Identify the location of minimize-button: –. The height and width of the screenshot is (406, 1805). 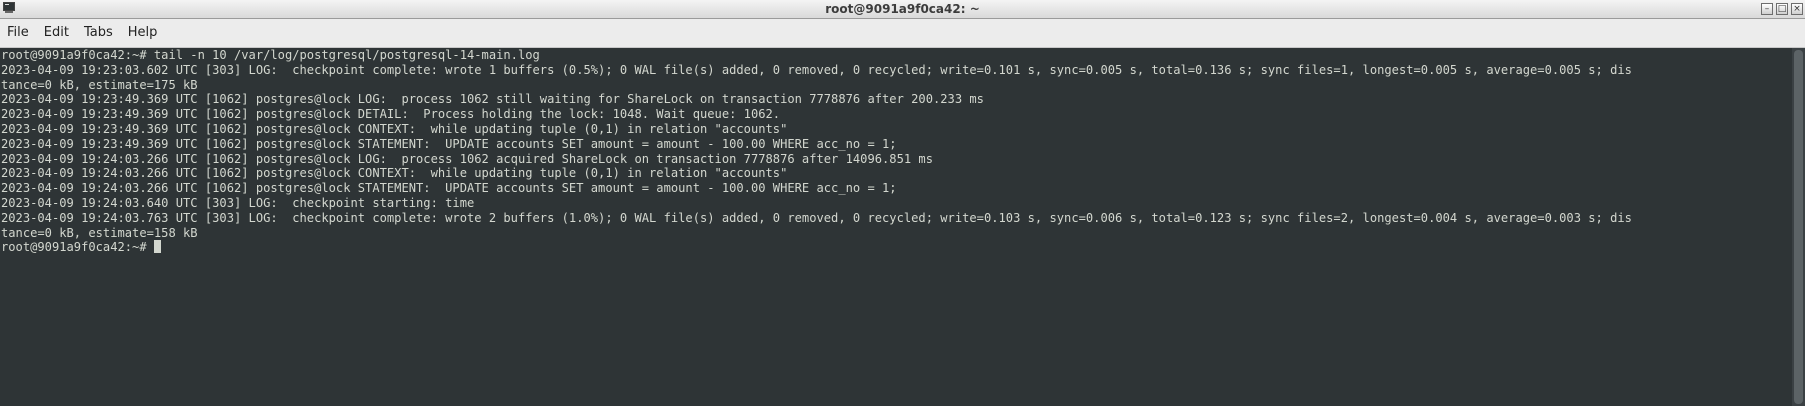
(1767, 9).